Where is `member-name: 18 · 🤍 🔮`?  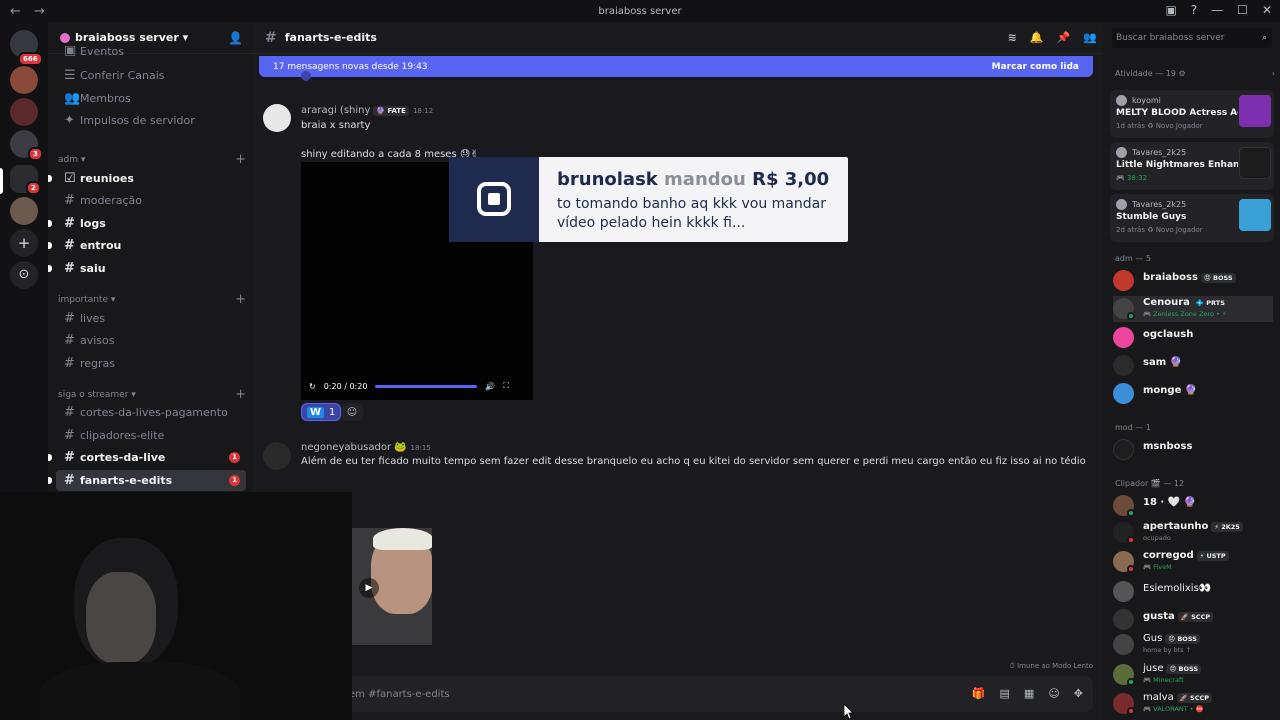
member-name: 18 · 🤍 🔮 is located at coordinates (1170, 502).